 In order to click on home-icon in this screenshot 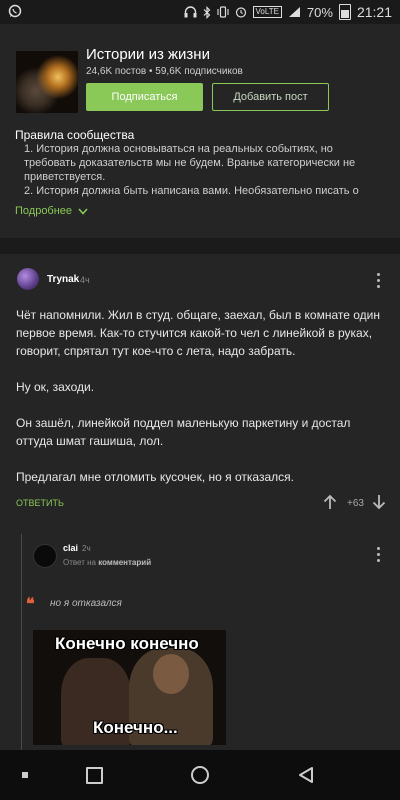, I will do `click(200, 775)`.